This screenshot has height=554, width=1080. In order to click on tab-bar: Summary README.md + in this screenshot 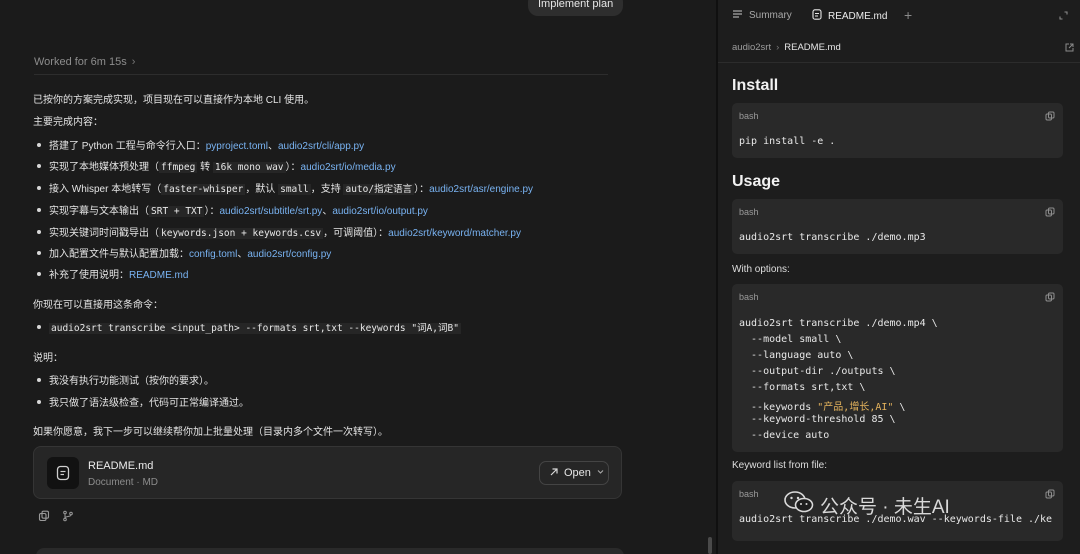, I will do `click(899, 17)`.